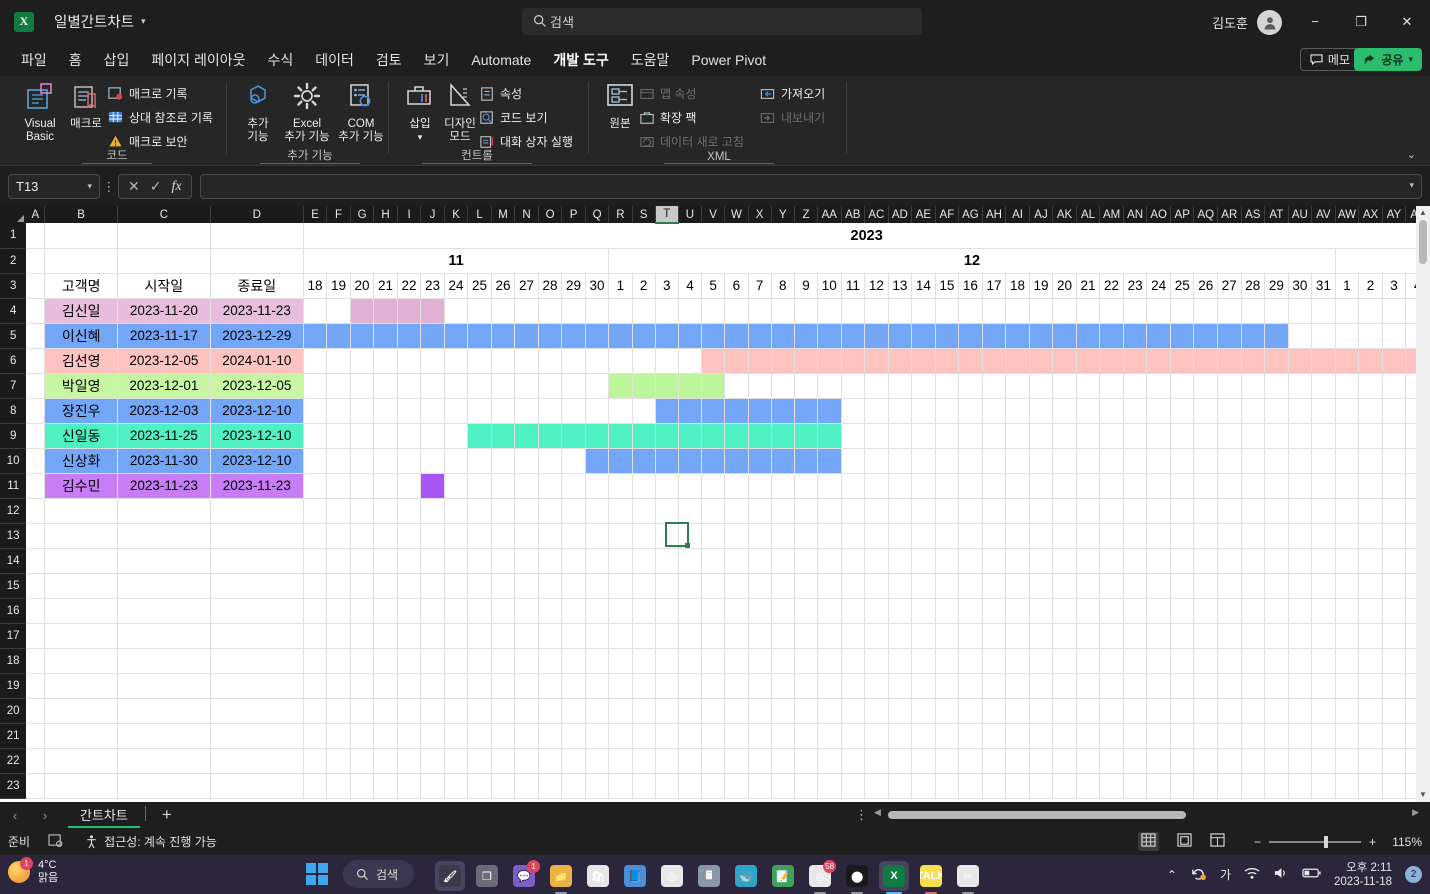 This screenshot has width=1430, height=894. I want to click on cell-R13, so click(620, 536).